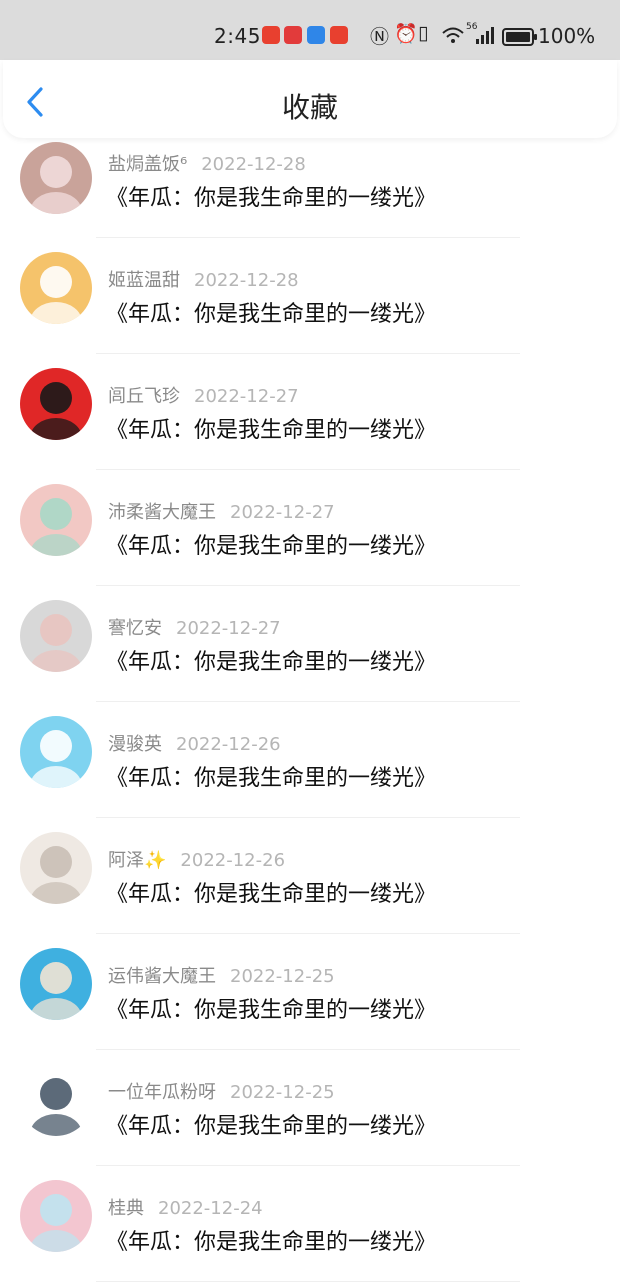  I want to click on list-item: 桂典 2022-12-24 《年瓜：你是我生命里的一缕光》, so click(310, 1224).